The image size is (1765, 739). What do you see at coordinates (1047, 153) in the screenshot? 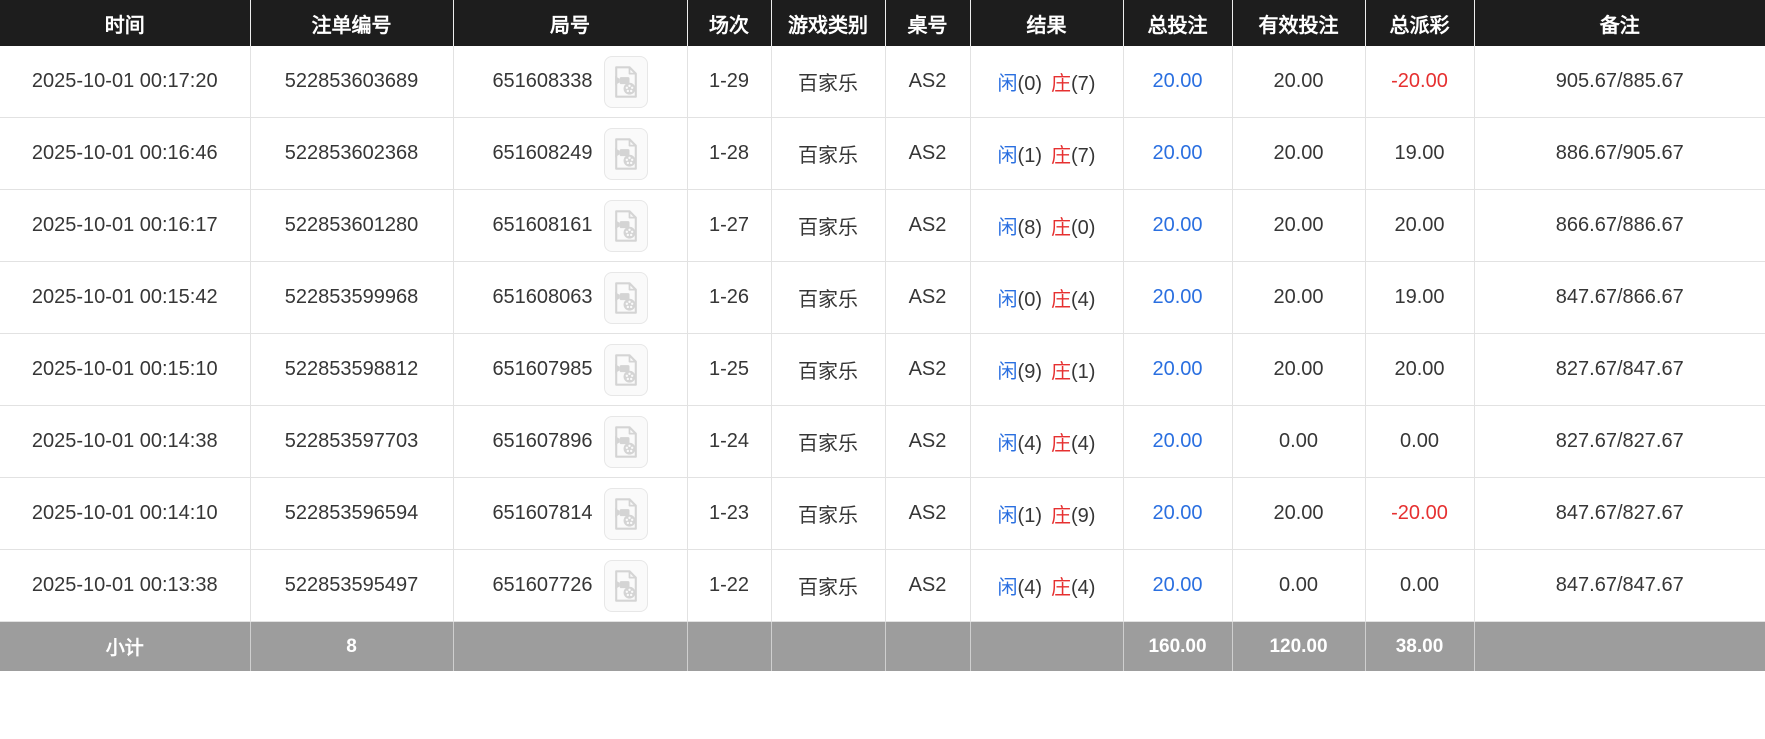
I see `cell-result: 闲(1) 庄(7)` at bounding box center [1047, 153].